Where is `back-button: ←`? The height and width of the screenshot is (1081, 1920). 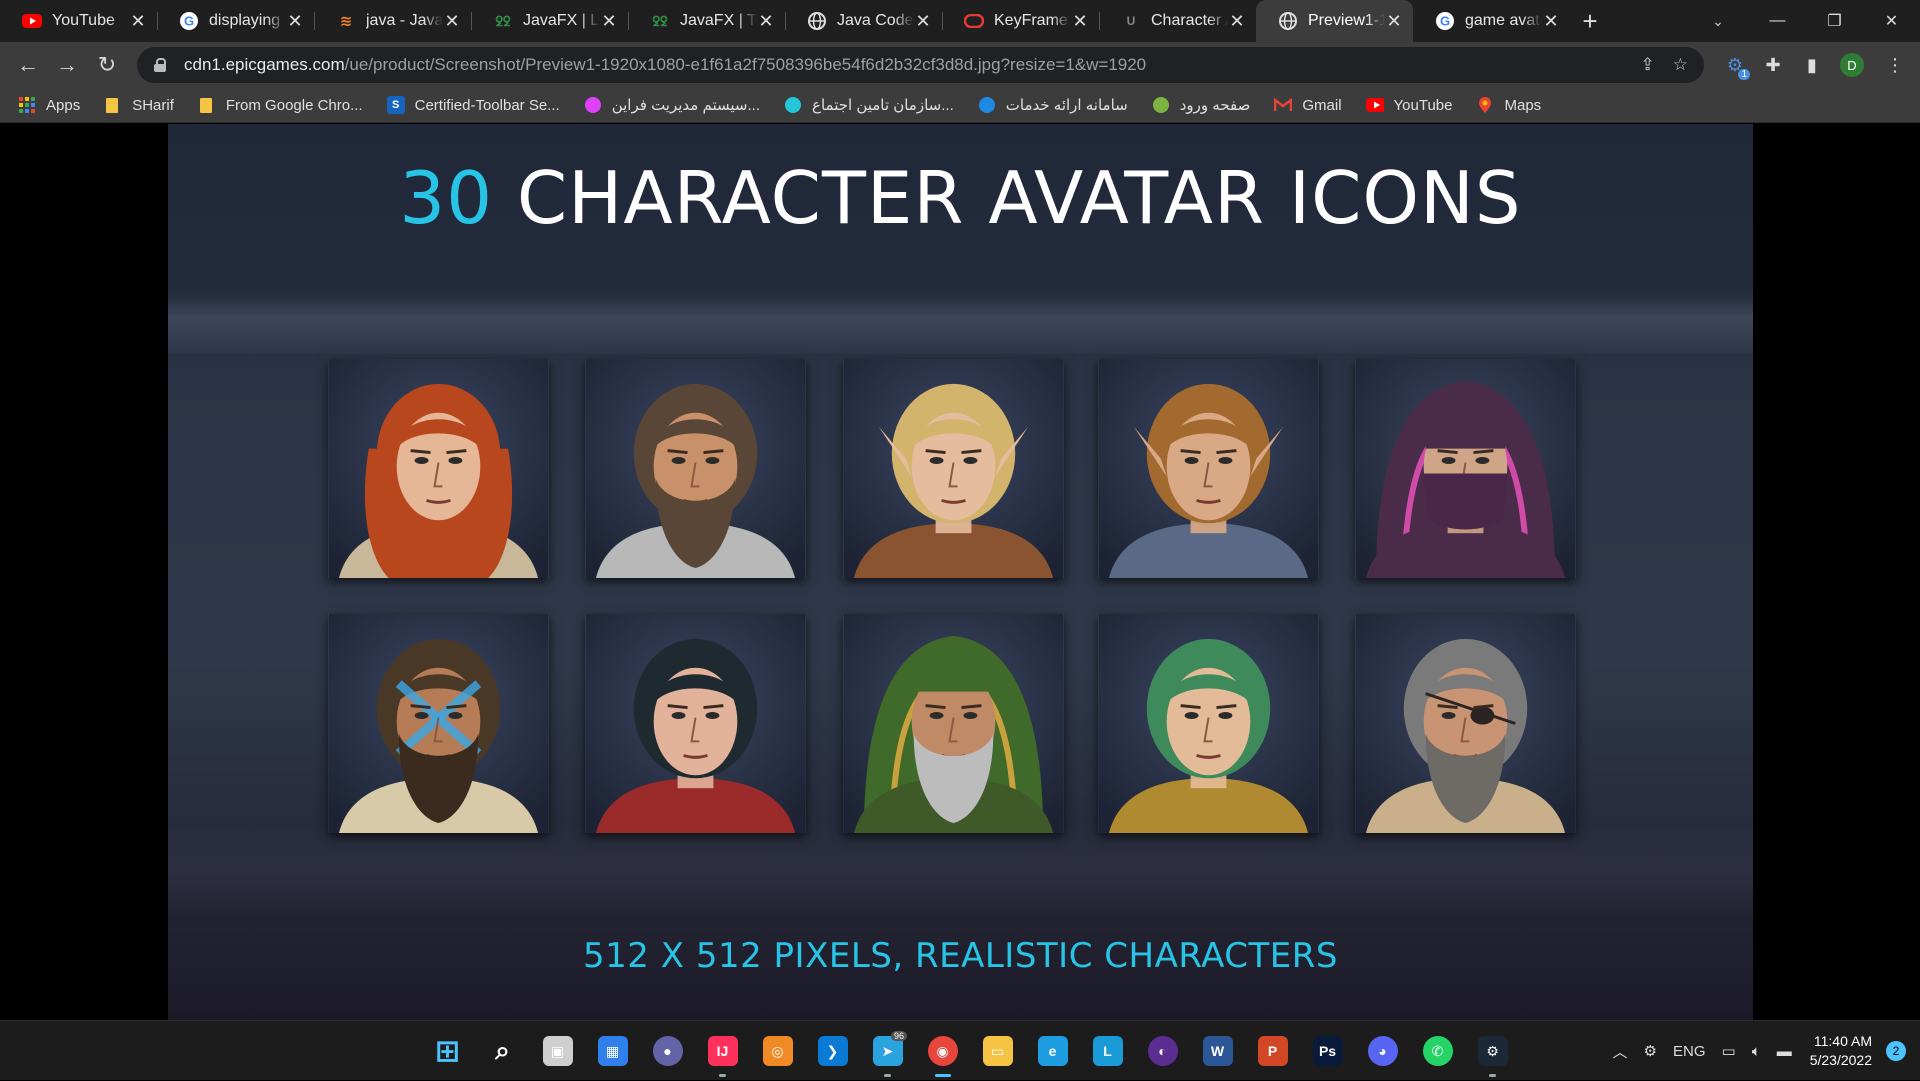
back-button: ← is located at coordinates (28, 65).